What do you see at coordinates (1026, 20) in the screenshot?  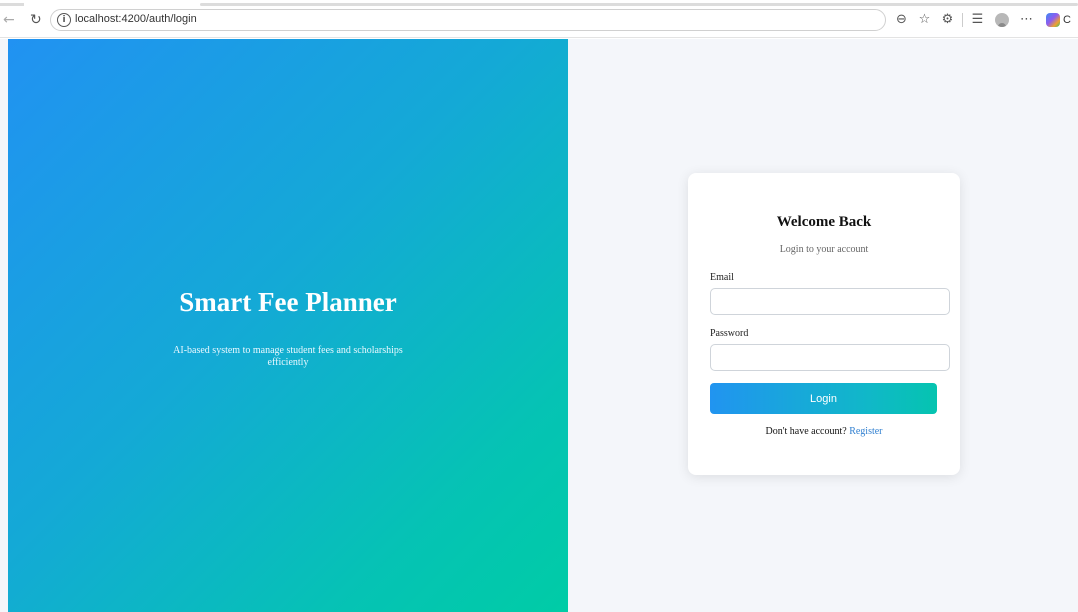 I see `more-options-icon: ⋯` at bounding box center [1026, 20].